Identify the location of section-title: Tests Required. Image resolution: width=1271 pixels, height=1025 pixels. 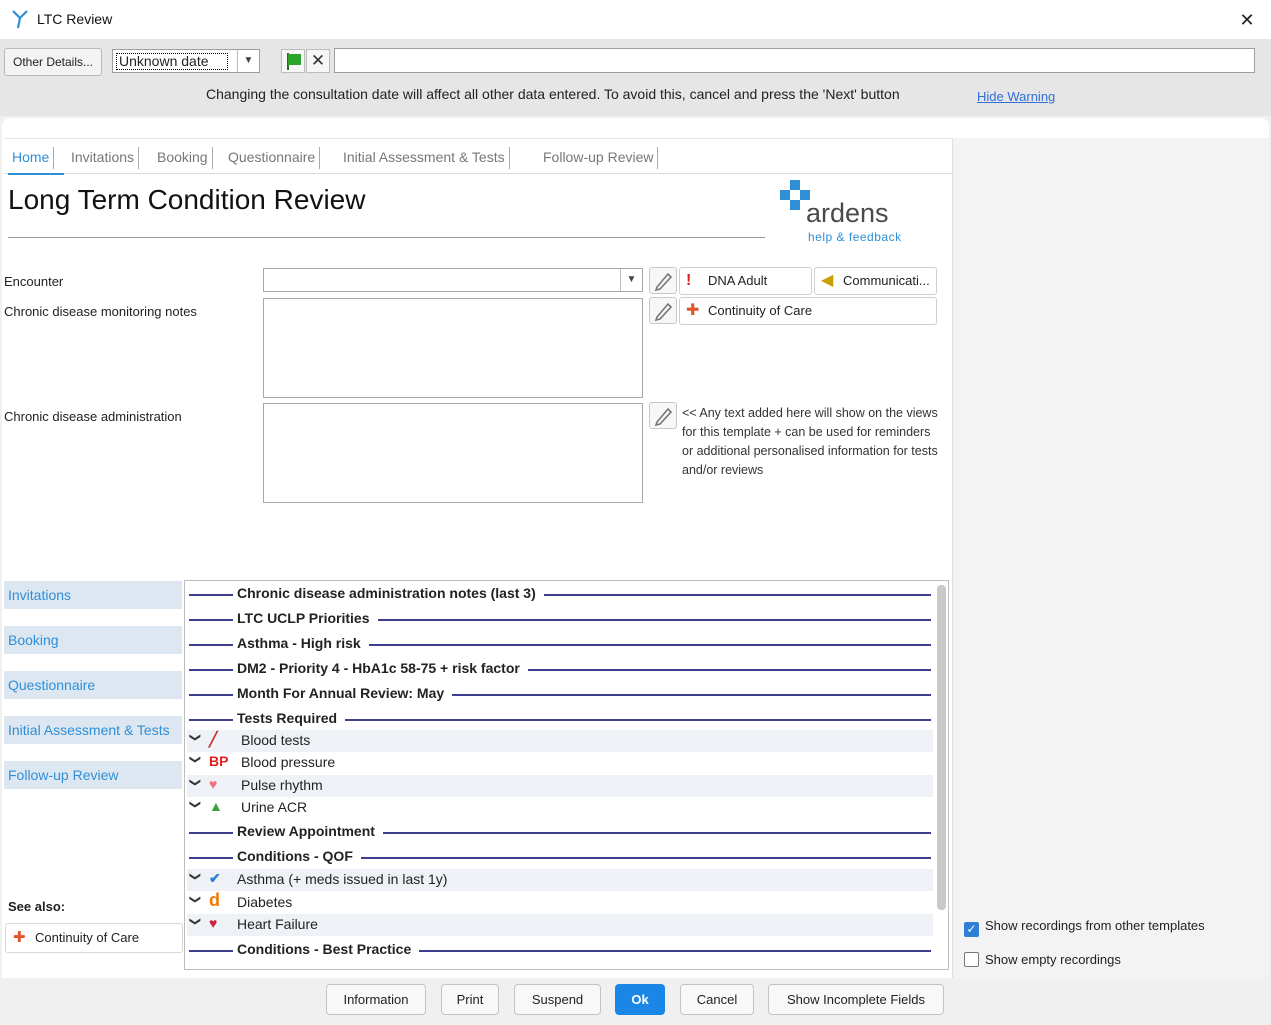
(289, 718).